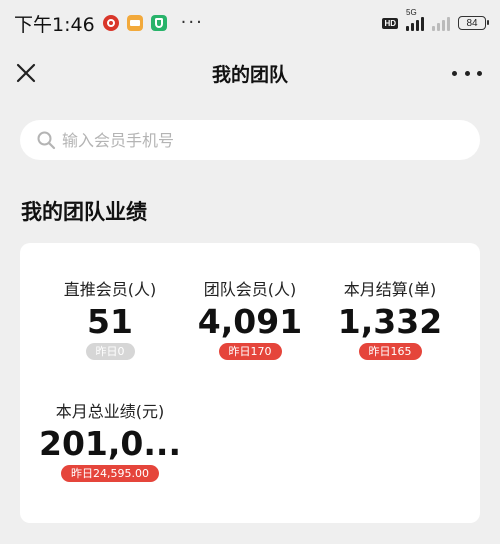 The height and width of the screenshot is (544, 500). I want to click on status-bar: 下午1:46 ··· HD 5G 84, so click(250, 23).